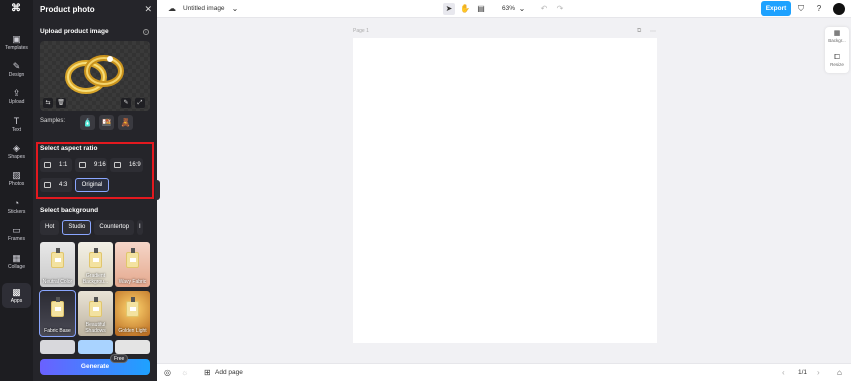  I want to click on shapes-icon: ◈, so click(16, 148).